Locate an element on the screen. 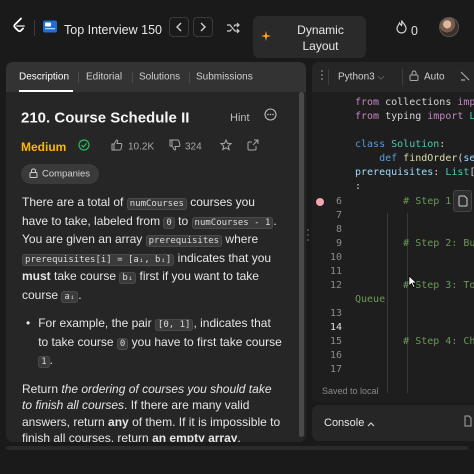  code-line: Queue is located at coordinates (370, 299).